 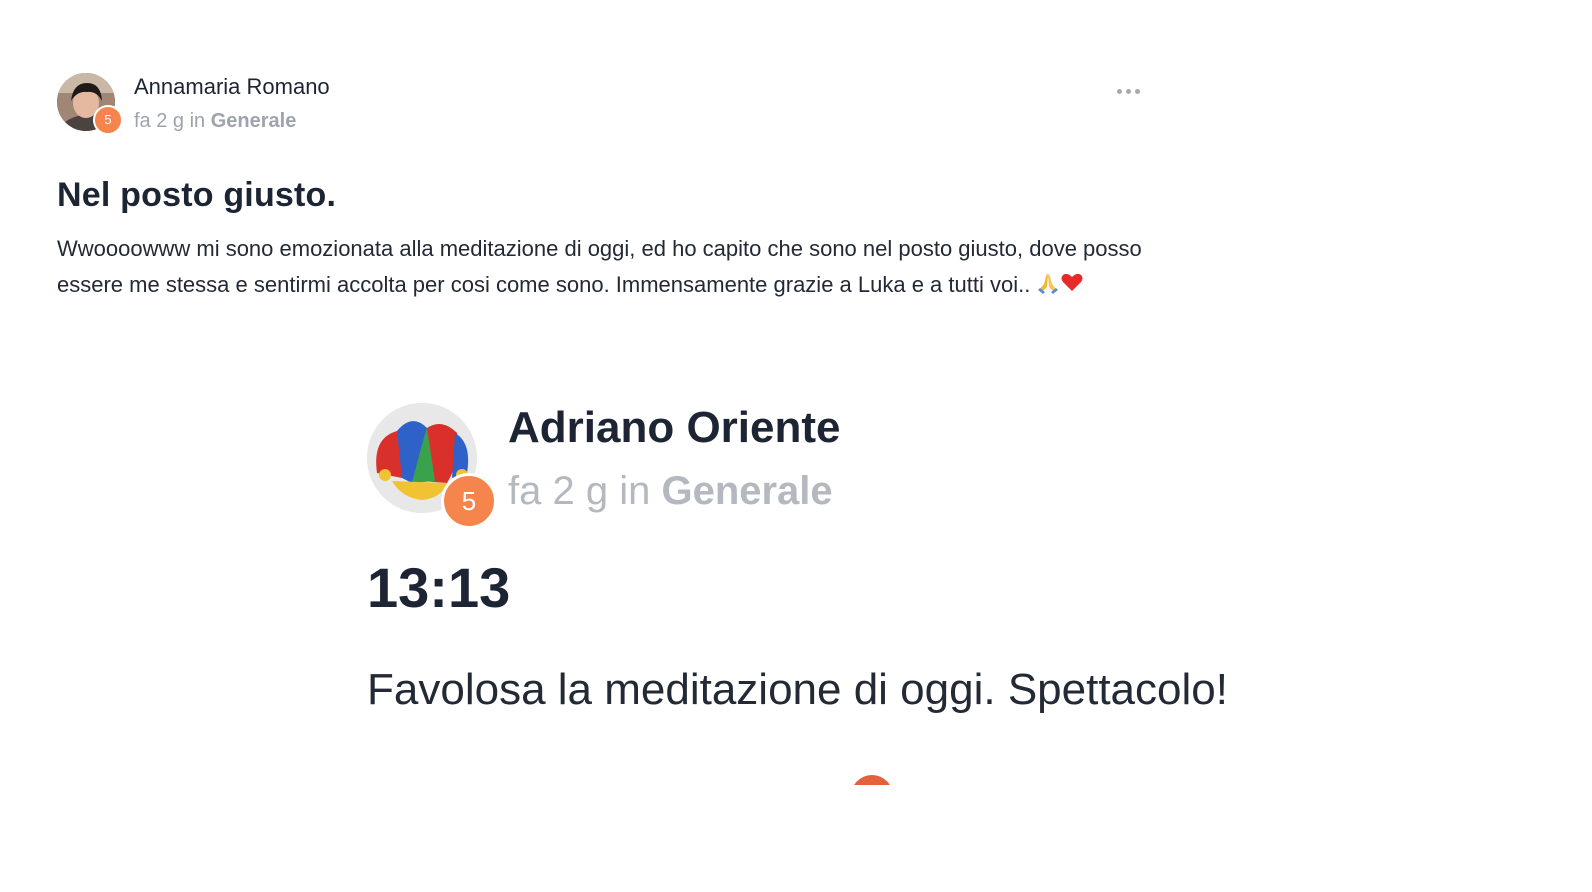 I want to click on level-badge: 5, so click(x=108, y=120).